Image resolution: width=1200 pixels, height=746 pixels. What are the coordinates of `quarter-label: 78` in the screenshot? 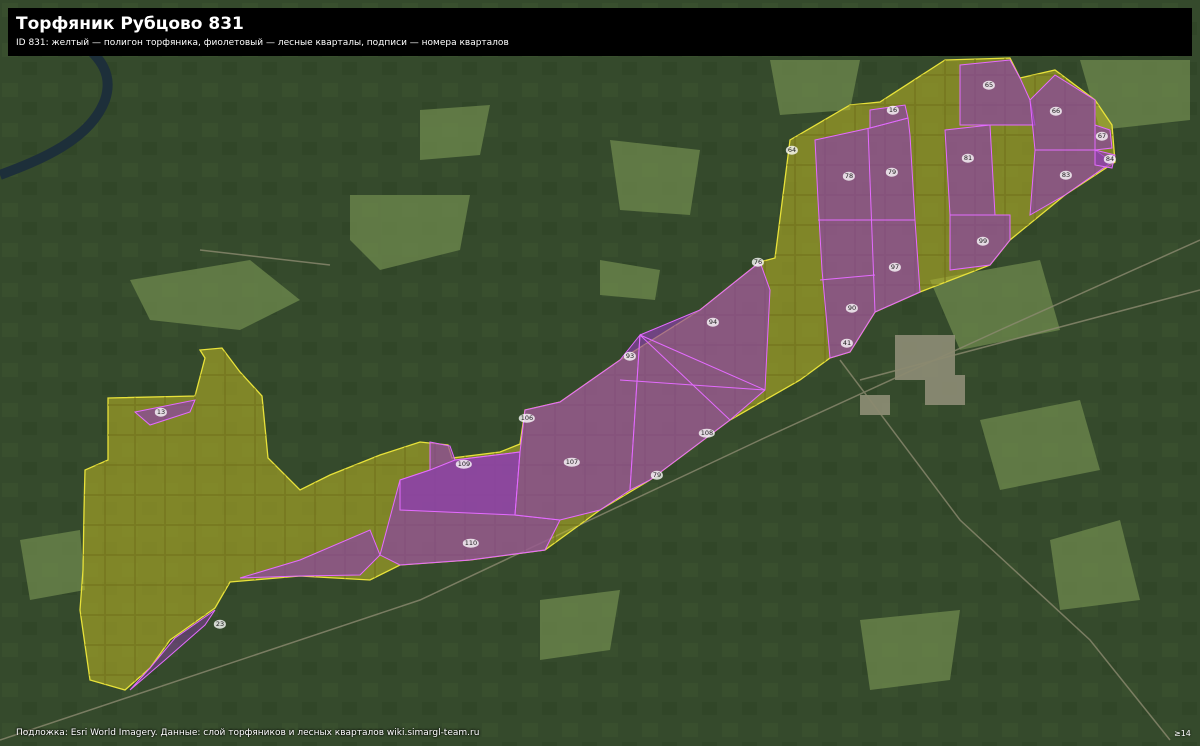 It's located at (849, 176).